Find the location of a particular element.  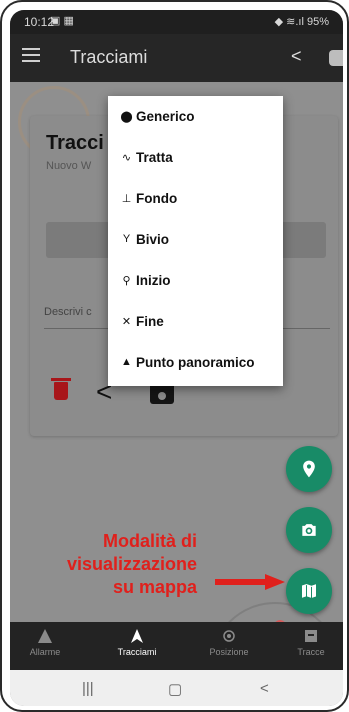

nav-item-tracce: Tracce is located at coordinates (310, 642).